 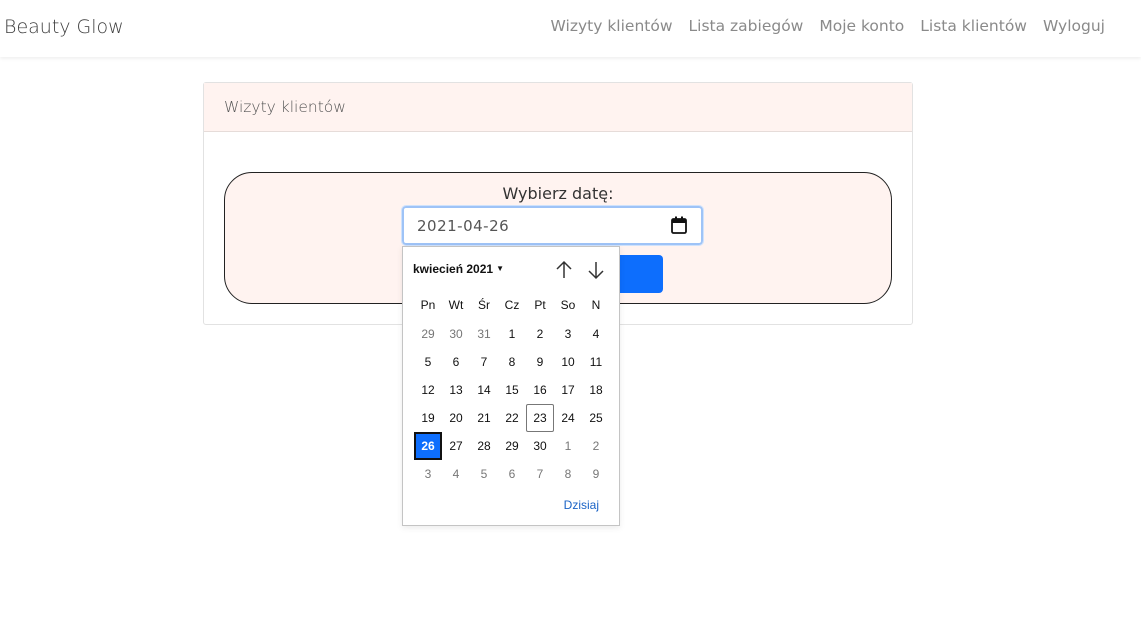 I want to click on weekday-header: Pn Wt Śr Cz Pt So N, so click(x=512, y=305).